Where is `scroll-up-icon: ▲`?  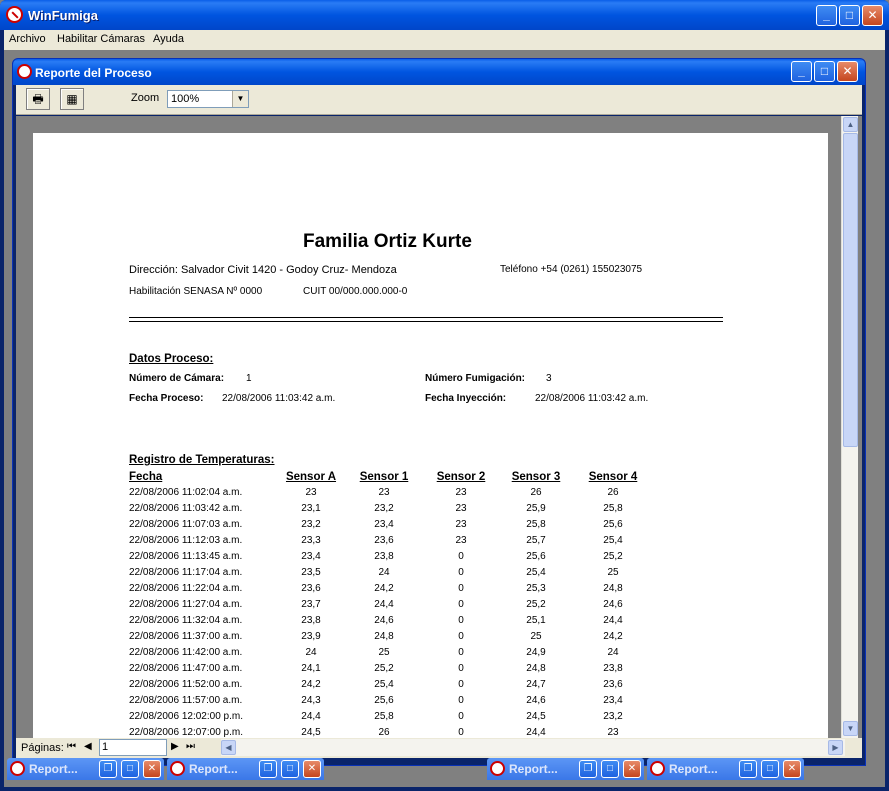 scroll-up-icon: ▲ is located at coordinates (850, 124).